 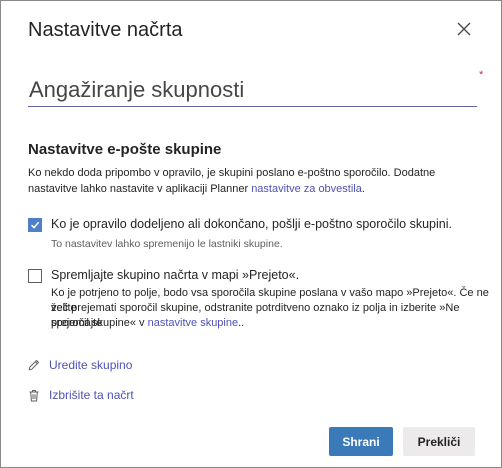 I want to click on email-settings-heading: Nastavitve e-pošte skupine, so click(x=125, y=149).